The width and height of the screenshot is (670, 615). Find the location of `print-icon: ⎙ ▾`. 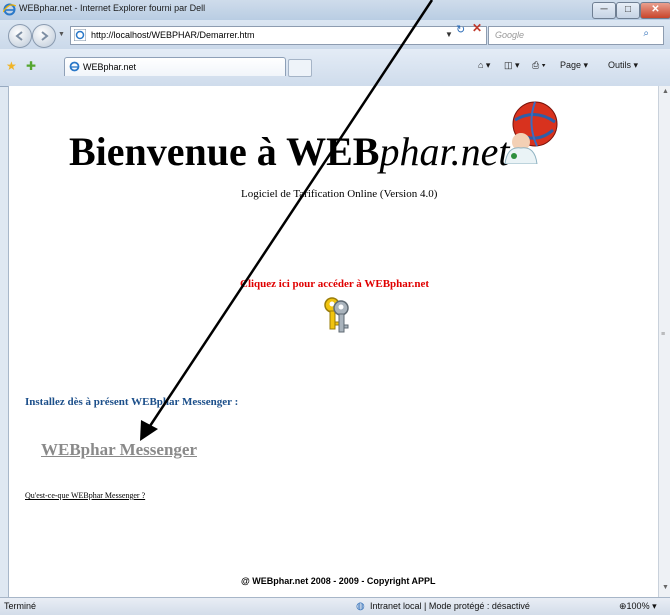

print-icon: ⎙ ▾ is located at coordinates (538, 65).